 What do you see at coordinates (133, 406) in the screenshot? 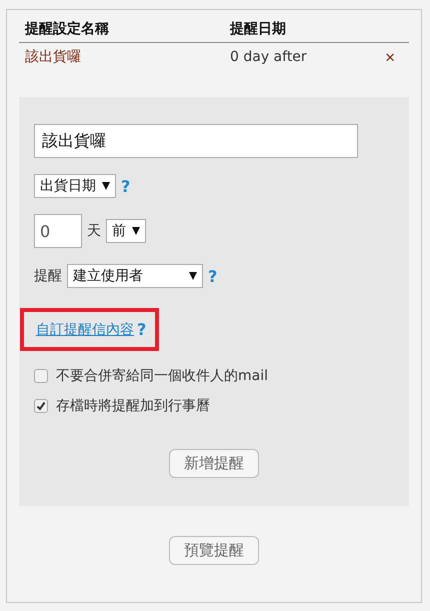
I see `checkbox-label: 存檔時將提醒加到行事曆` at bounding box center [133, 406].